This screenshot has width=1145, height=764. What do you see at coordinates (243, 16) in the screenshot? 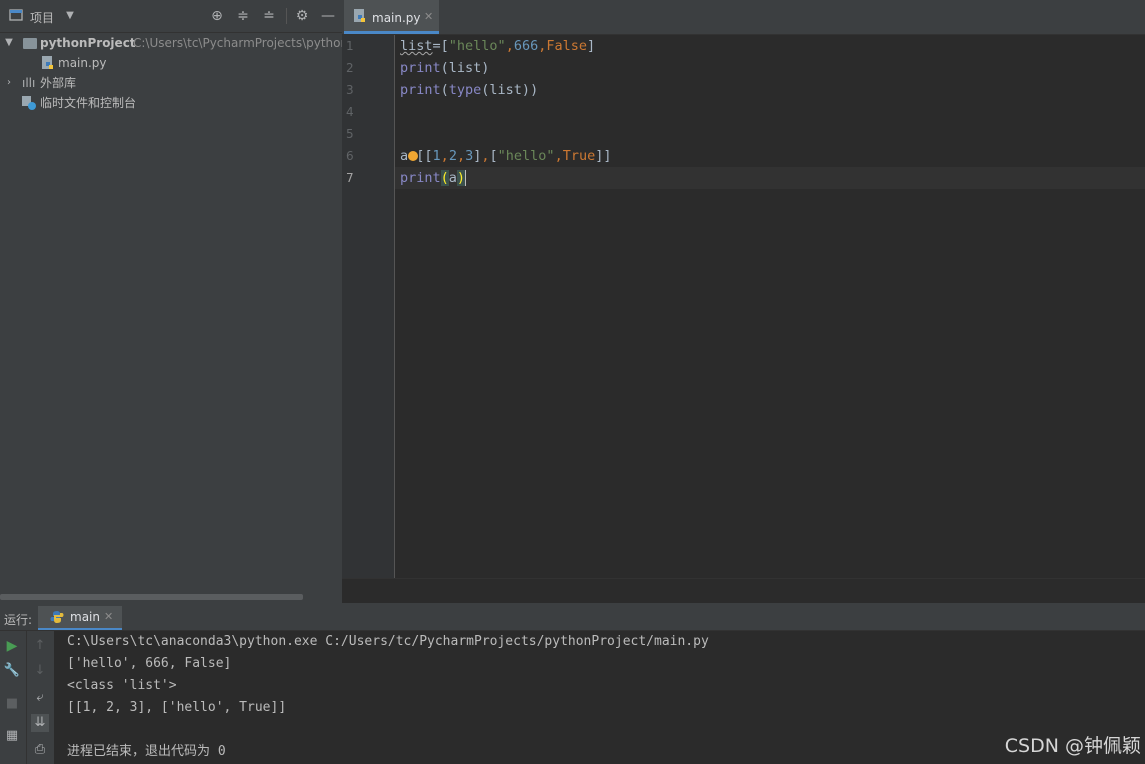
I see `expand-all-icon: ≑` at bounding box center [243, 16].